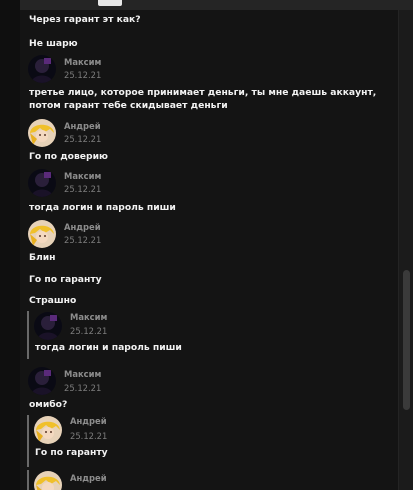 This screenshot has width=413, height=490. What do you see at coordinates (88, 421) in the screenshot?
I see `quote-author: Андрей` at bounding box center [88, 421].